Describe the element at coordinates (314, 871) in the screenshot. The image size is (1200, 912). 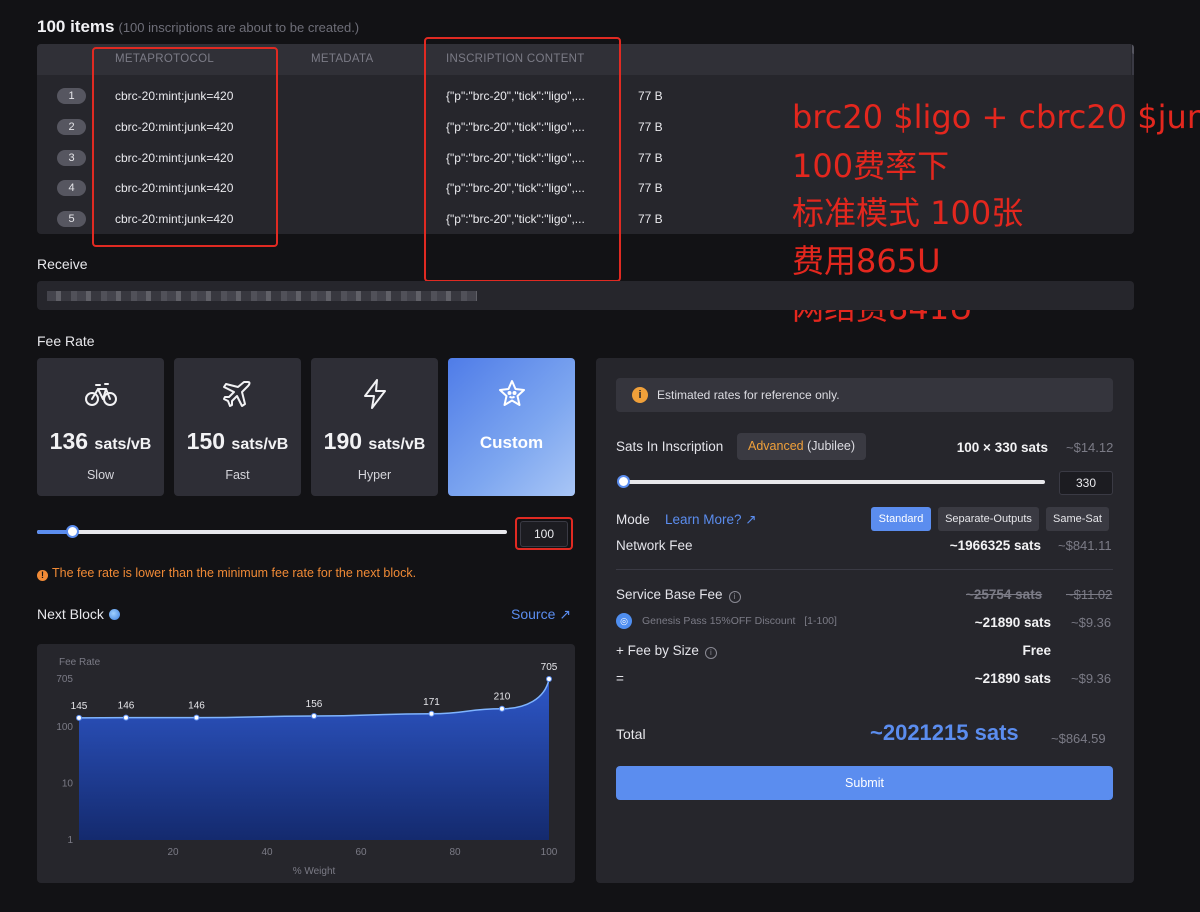
I see `x-axis-title: % Weight` at that location.